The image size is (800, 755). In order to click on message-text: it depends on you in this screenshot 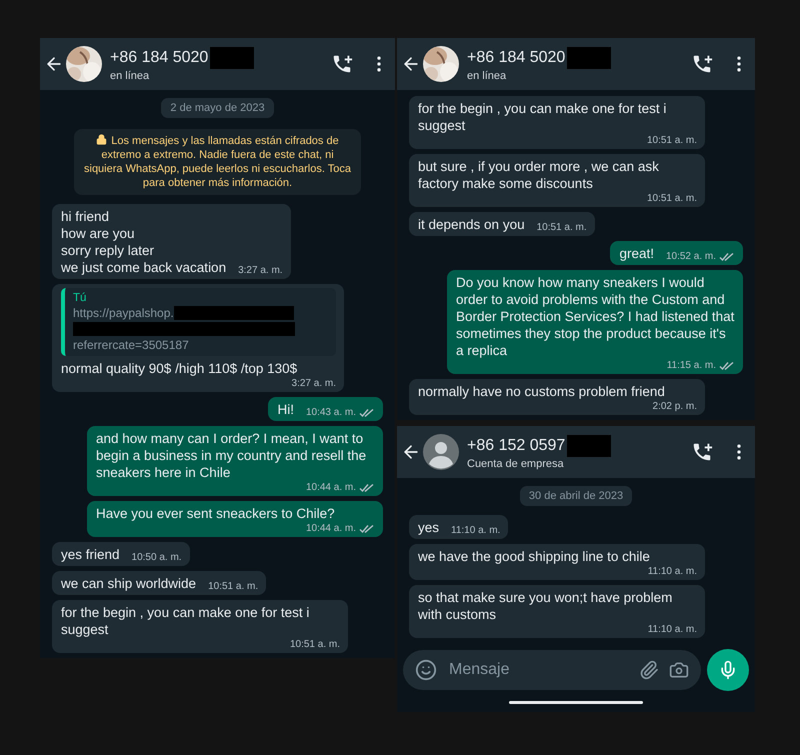, I will do `click(471, 224)`.